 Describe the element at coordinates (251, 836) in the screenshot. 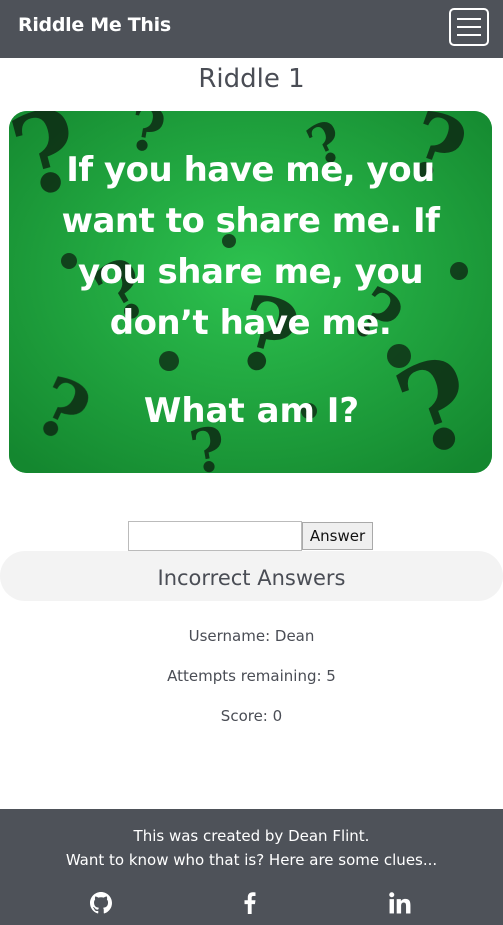

I see `footer-credit: This was created by Dean Flint.` at that location.